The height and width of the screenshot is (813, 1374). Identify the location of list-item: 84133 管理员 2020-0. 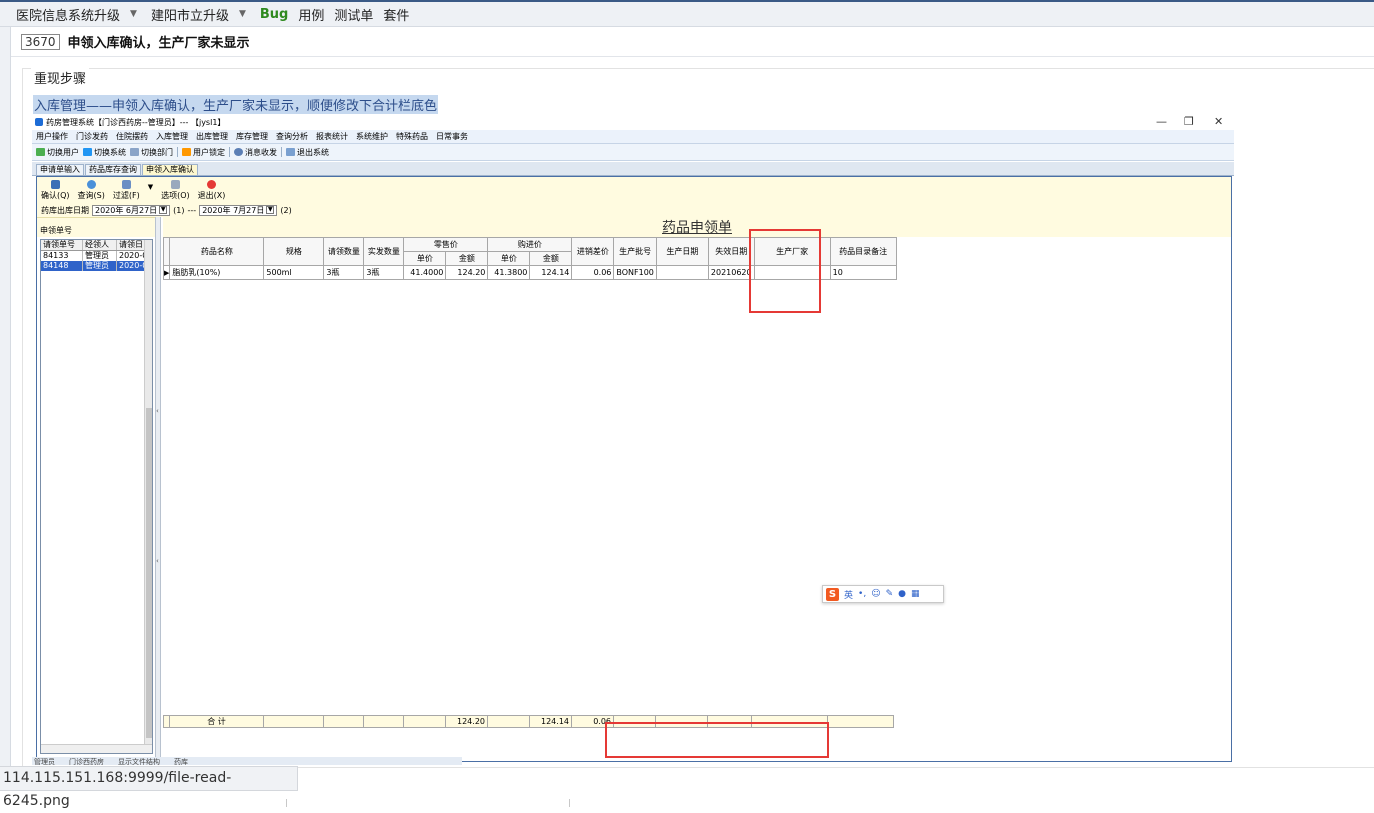
(96, 256).